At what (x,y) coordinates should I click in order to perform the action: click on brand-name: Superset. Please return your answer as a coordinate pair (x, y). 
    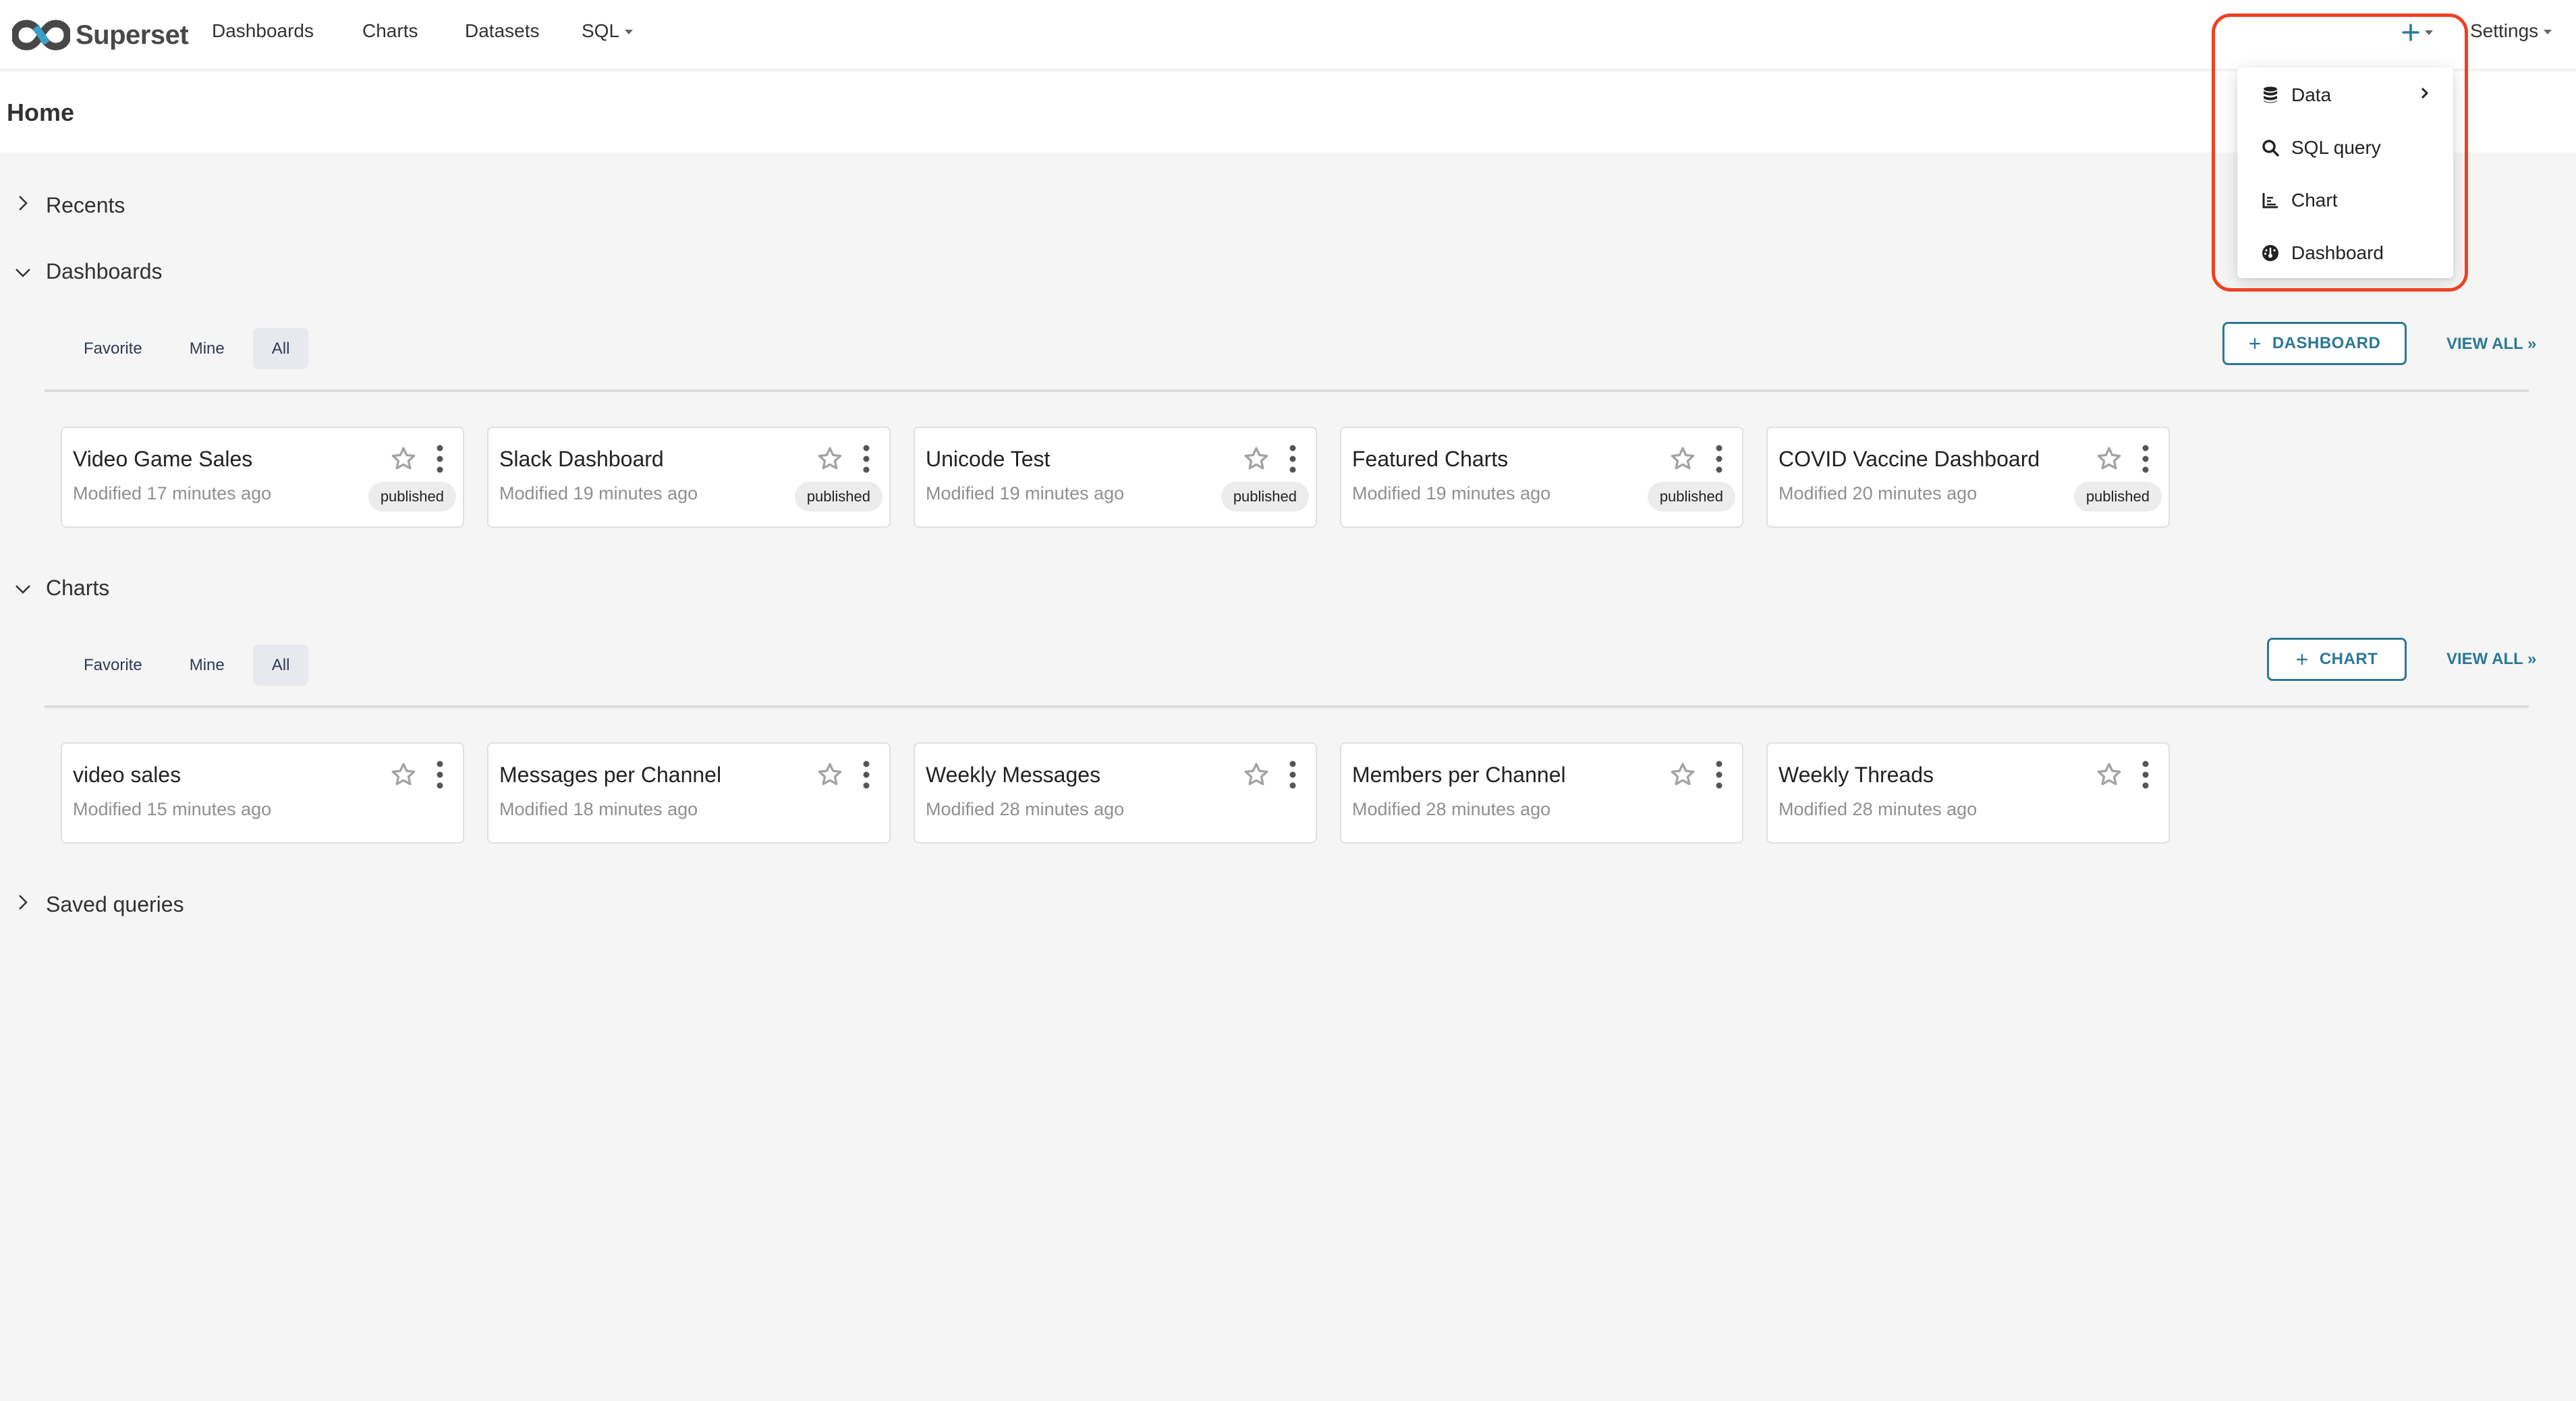
    Looking at the image, I should click on (132, 35).